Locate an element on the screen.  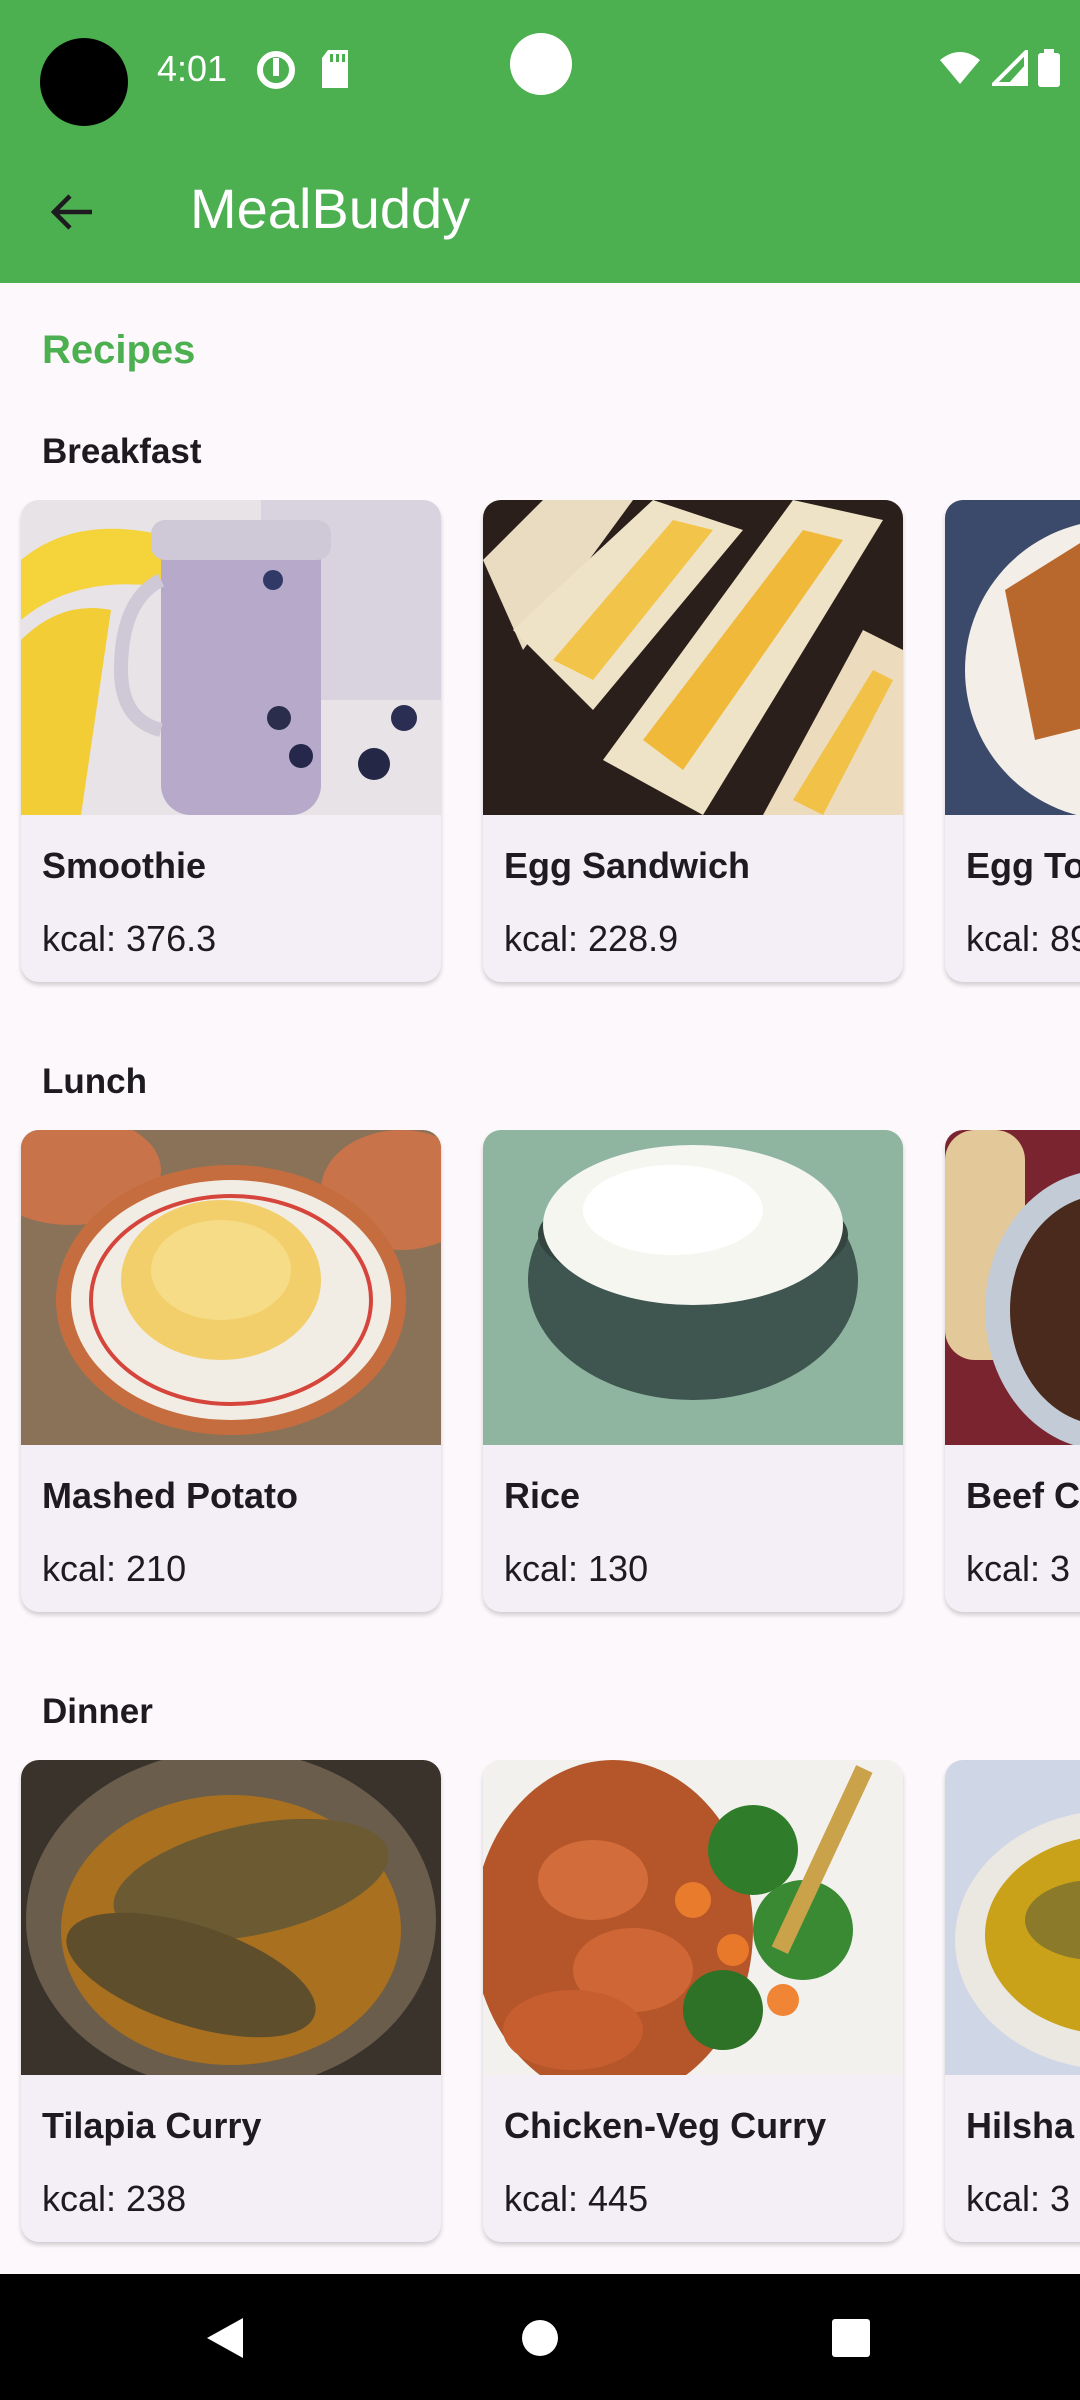
recipe-card: Mashed Potato kcal: 210 is located at coordinates (231, 1371).